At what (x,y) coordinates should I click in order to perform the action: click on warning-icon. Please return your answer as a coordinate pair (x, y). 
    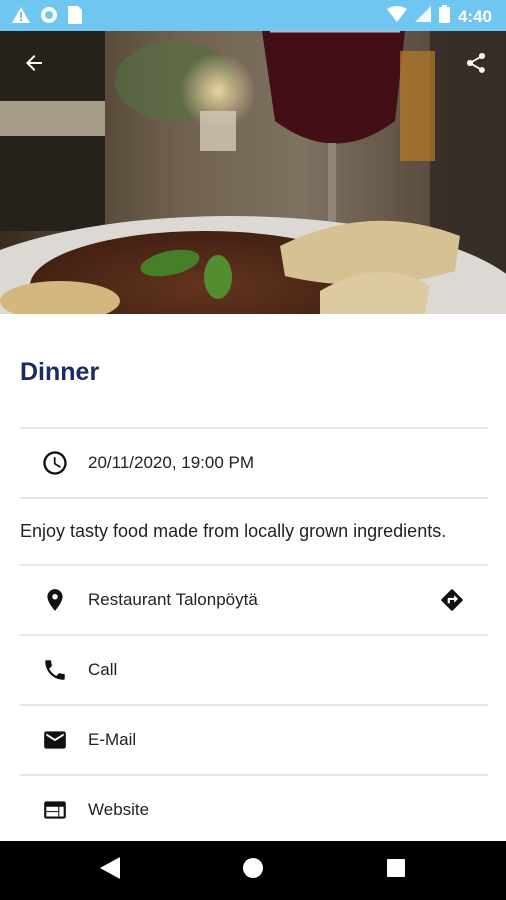
    Looking at the image, I should click on (21, 17).